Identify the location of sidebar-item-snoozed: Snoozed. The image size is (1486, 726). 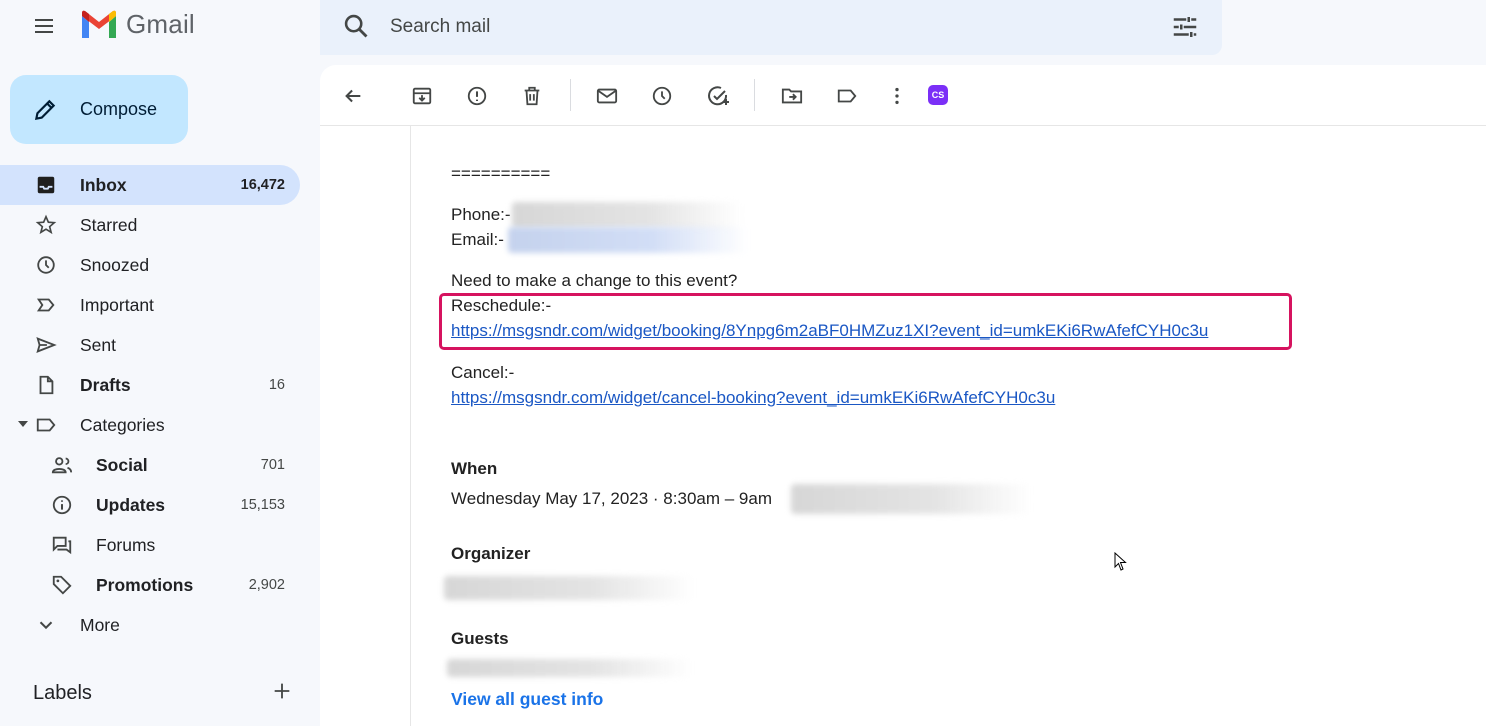
(150, 265).